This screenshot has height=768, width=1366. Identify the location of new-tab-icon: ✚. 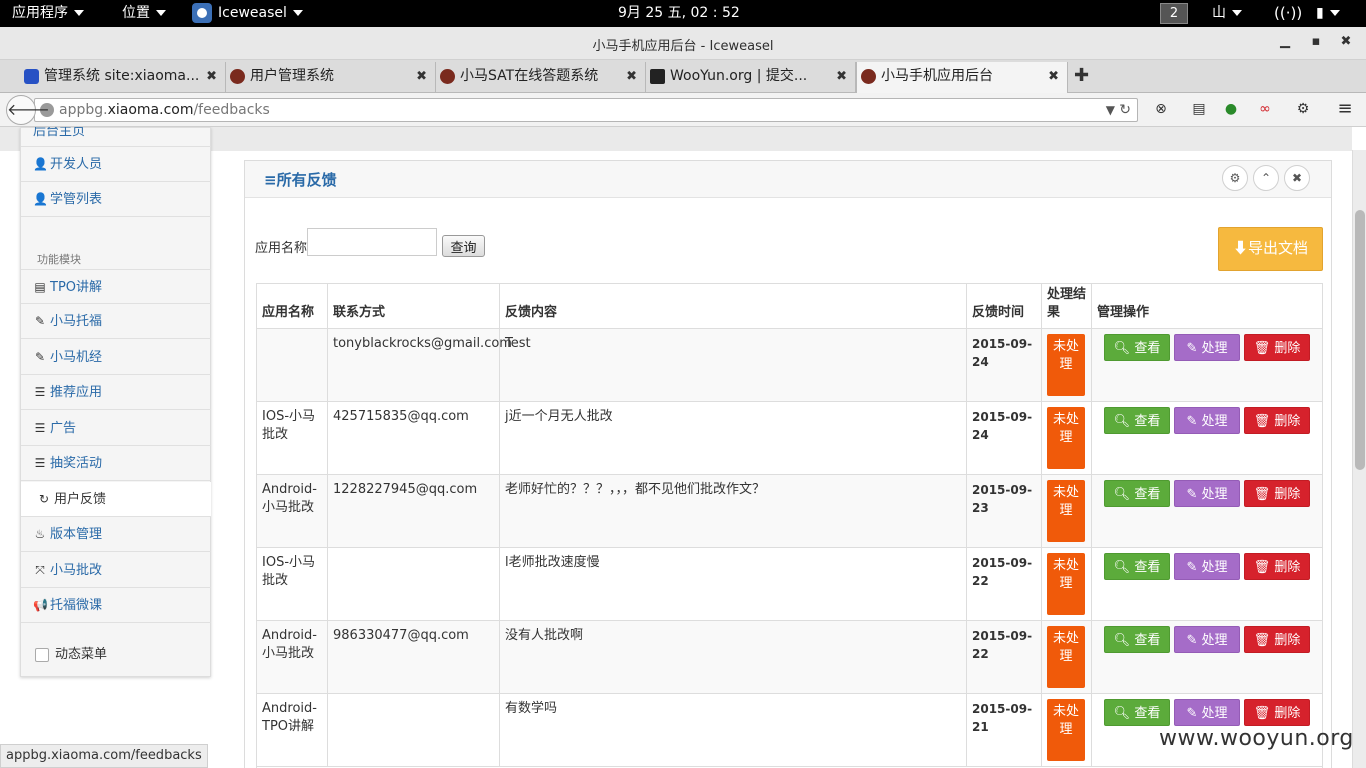
(1081, 75).